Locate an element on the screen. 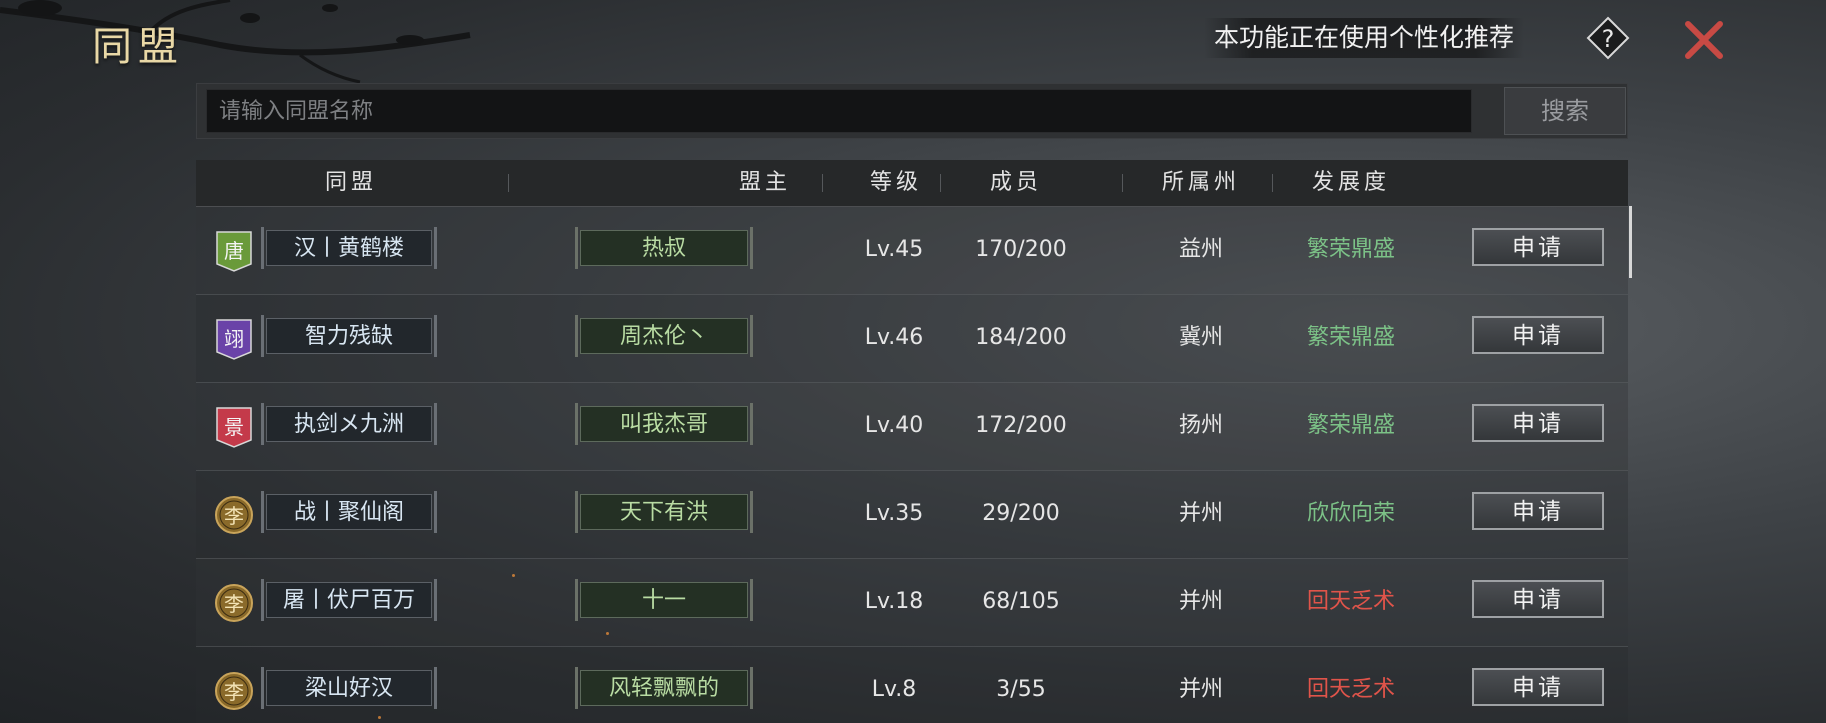  alliance-level: Lv.45 is located at coordinates (894, 249).